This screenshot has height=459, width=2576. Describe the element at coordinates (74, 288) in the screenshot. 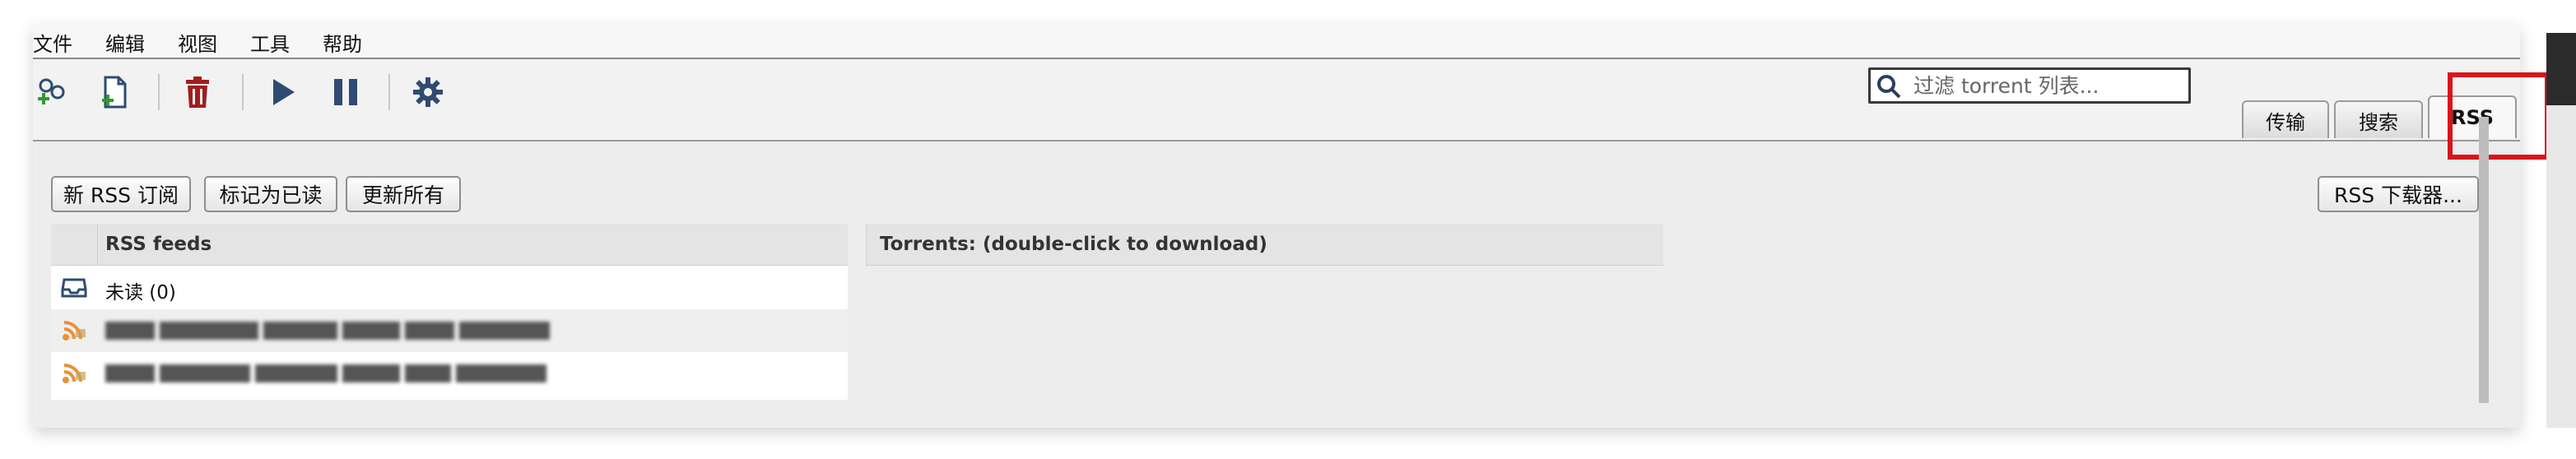

I see `inbox-icon` at that location.